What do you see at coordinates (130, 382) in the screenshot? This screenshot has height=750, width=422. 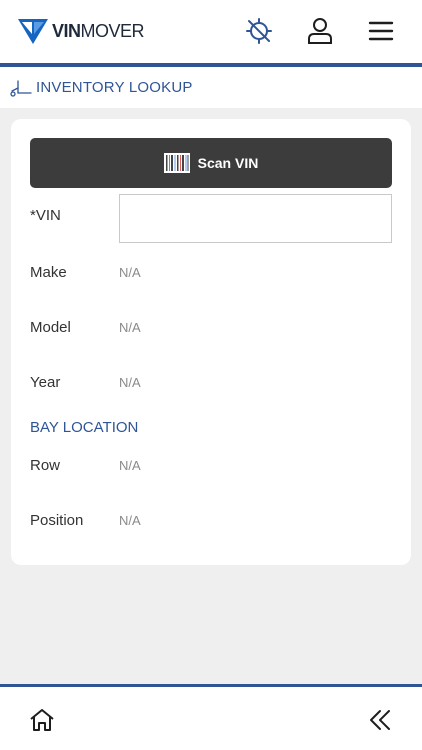 I see `year-value: N/A` at bounding box center [130, 382].